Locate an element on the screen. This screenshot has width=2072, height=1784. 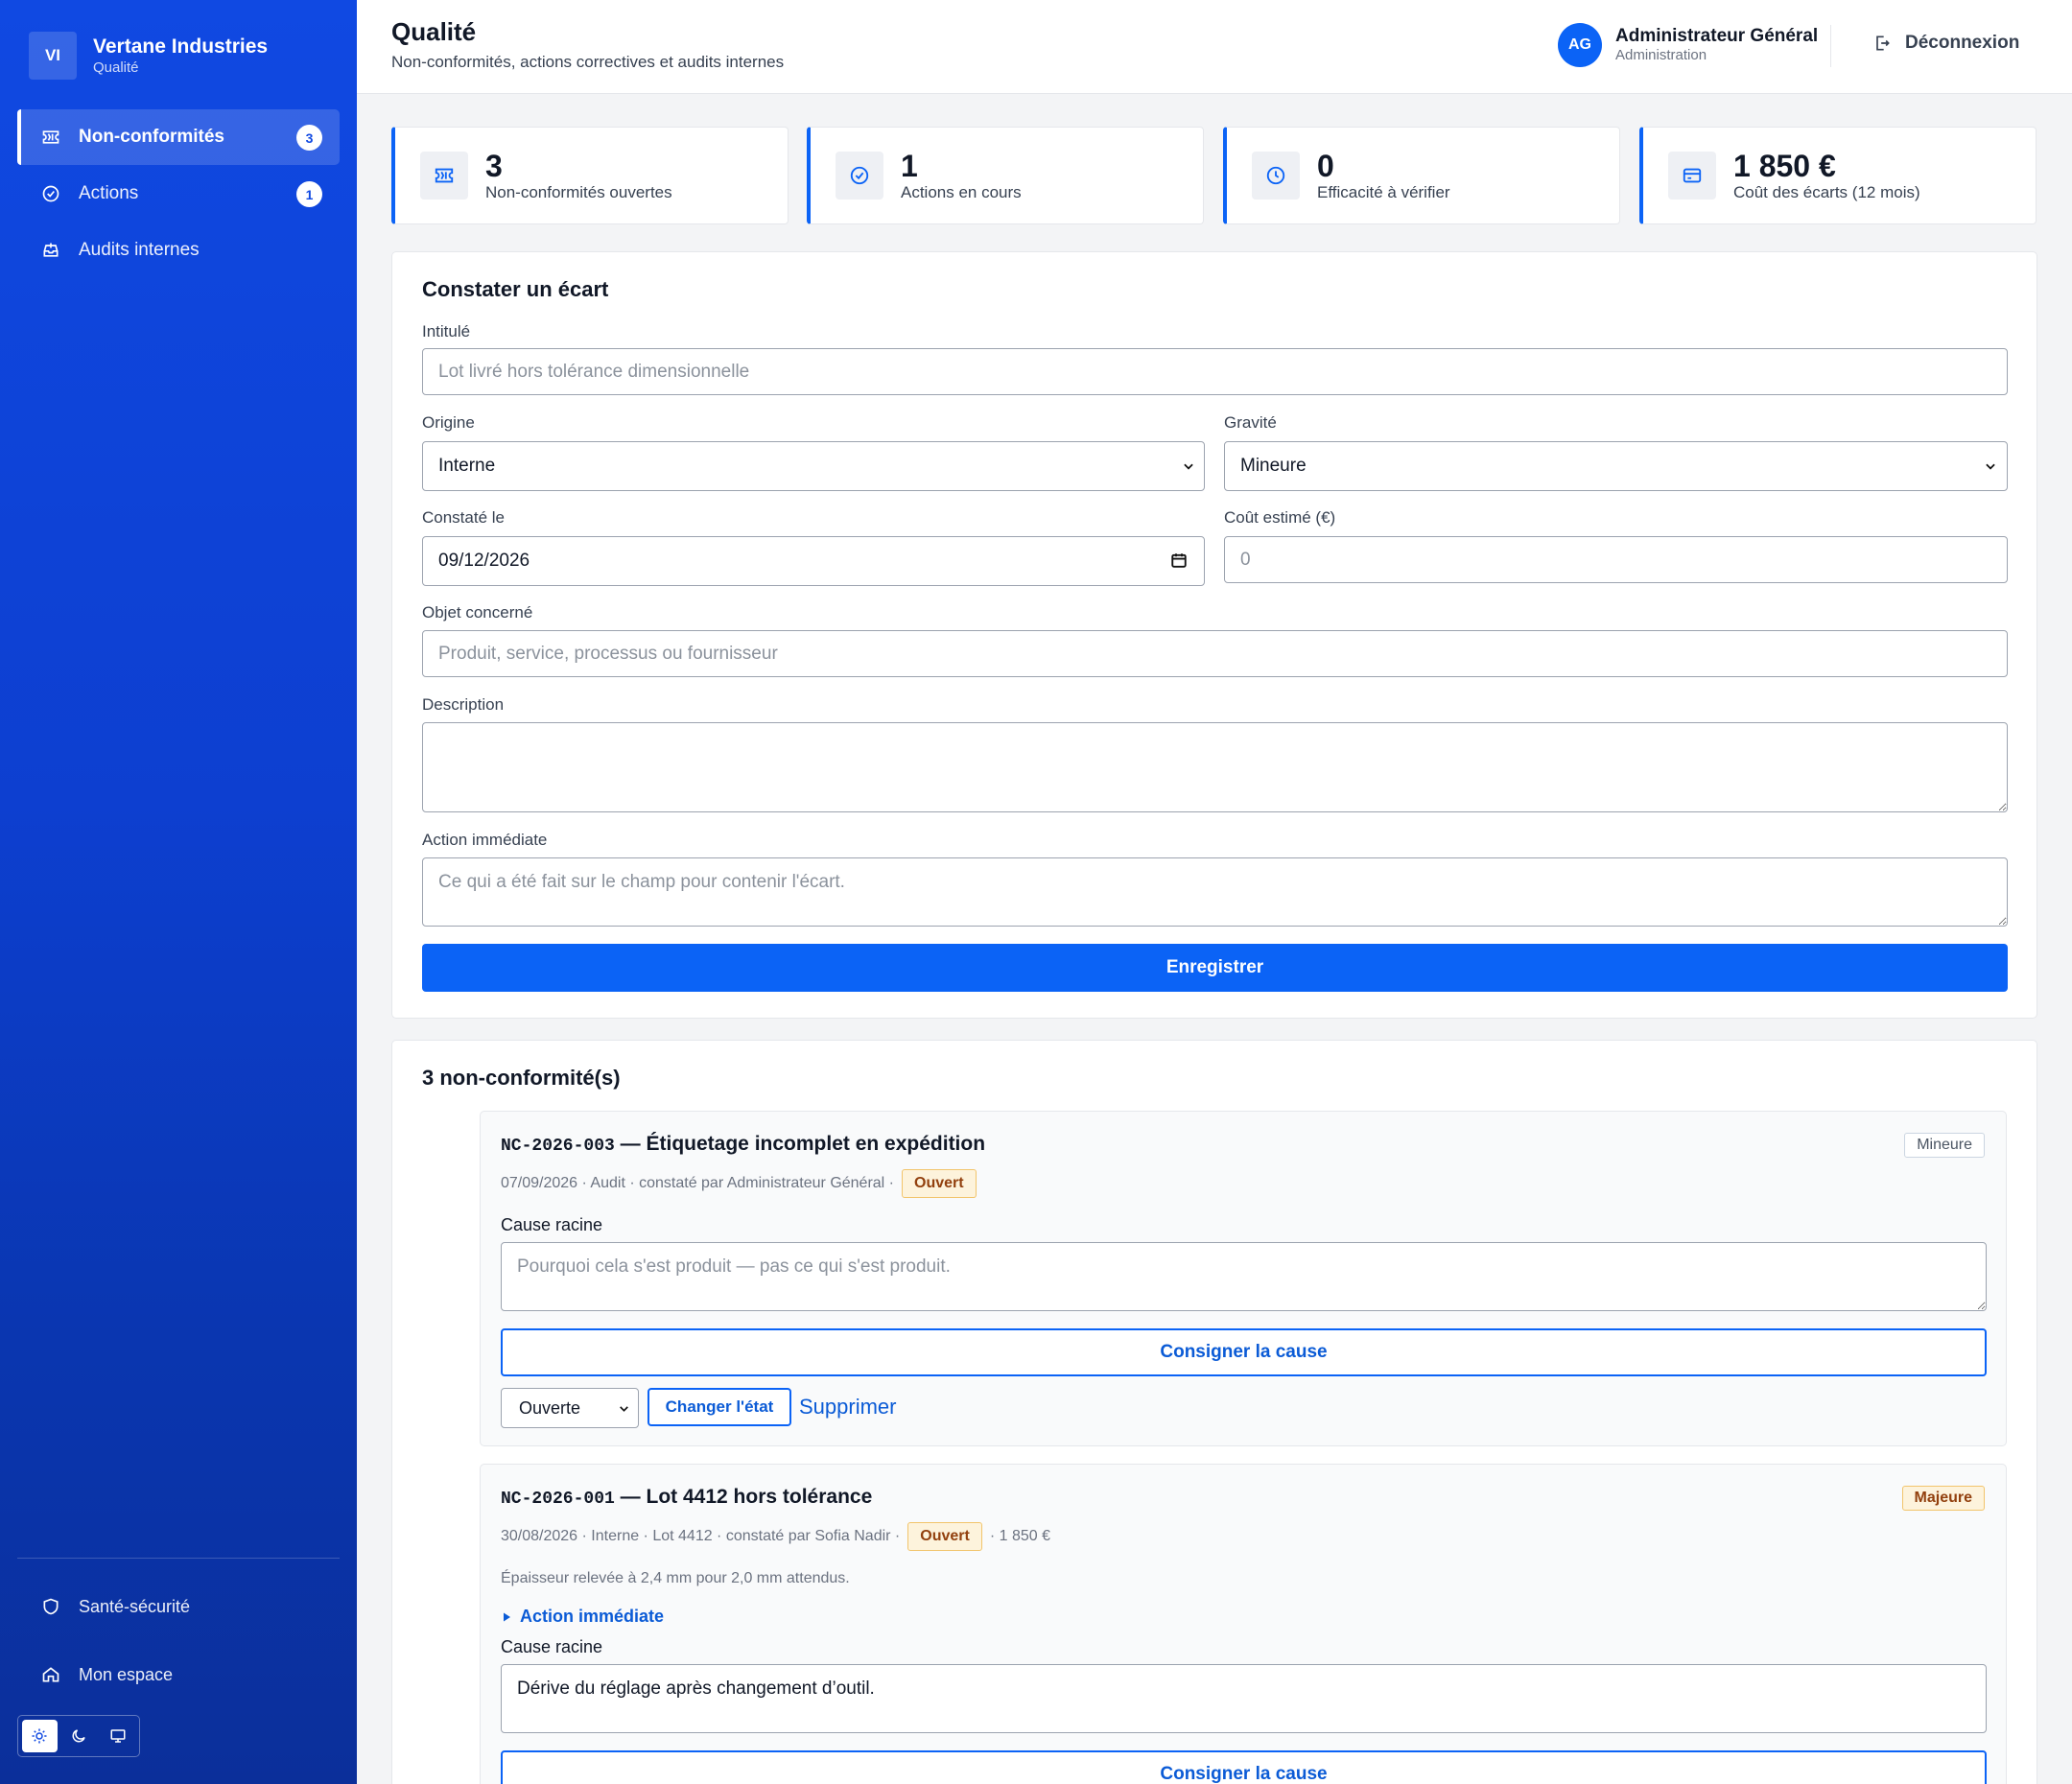
origine-label: Origine is located at coordinates (448, 422).